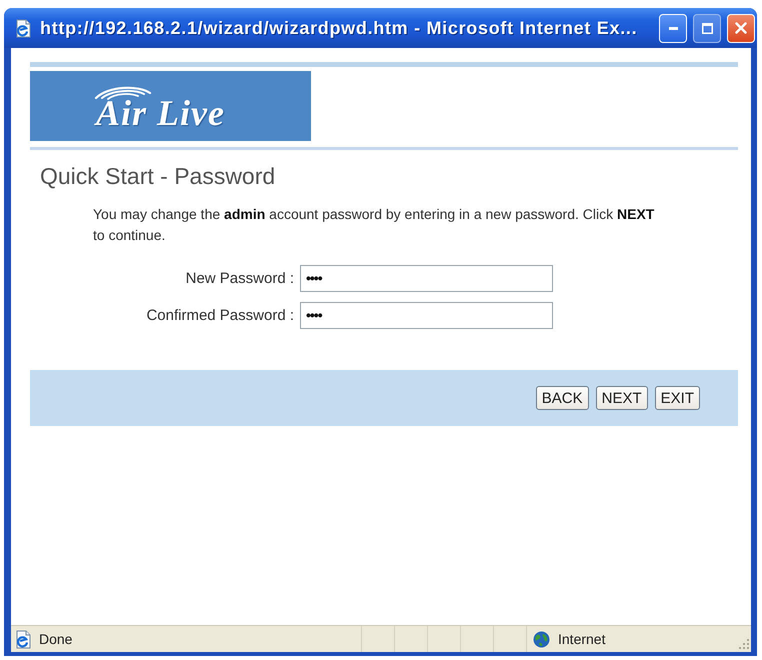 The height and width of the screenshot is (660, 762). What do you see at coordinates (744, 644) in the screenshot?
I see `resize-grip-icon` at bounding box center [744, 644].